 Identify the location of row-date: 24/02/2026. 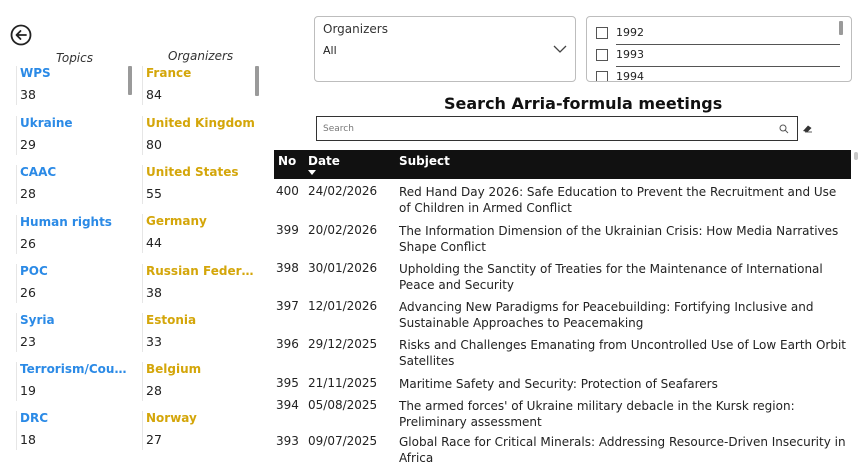
(343, 191).